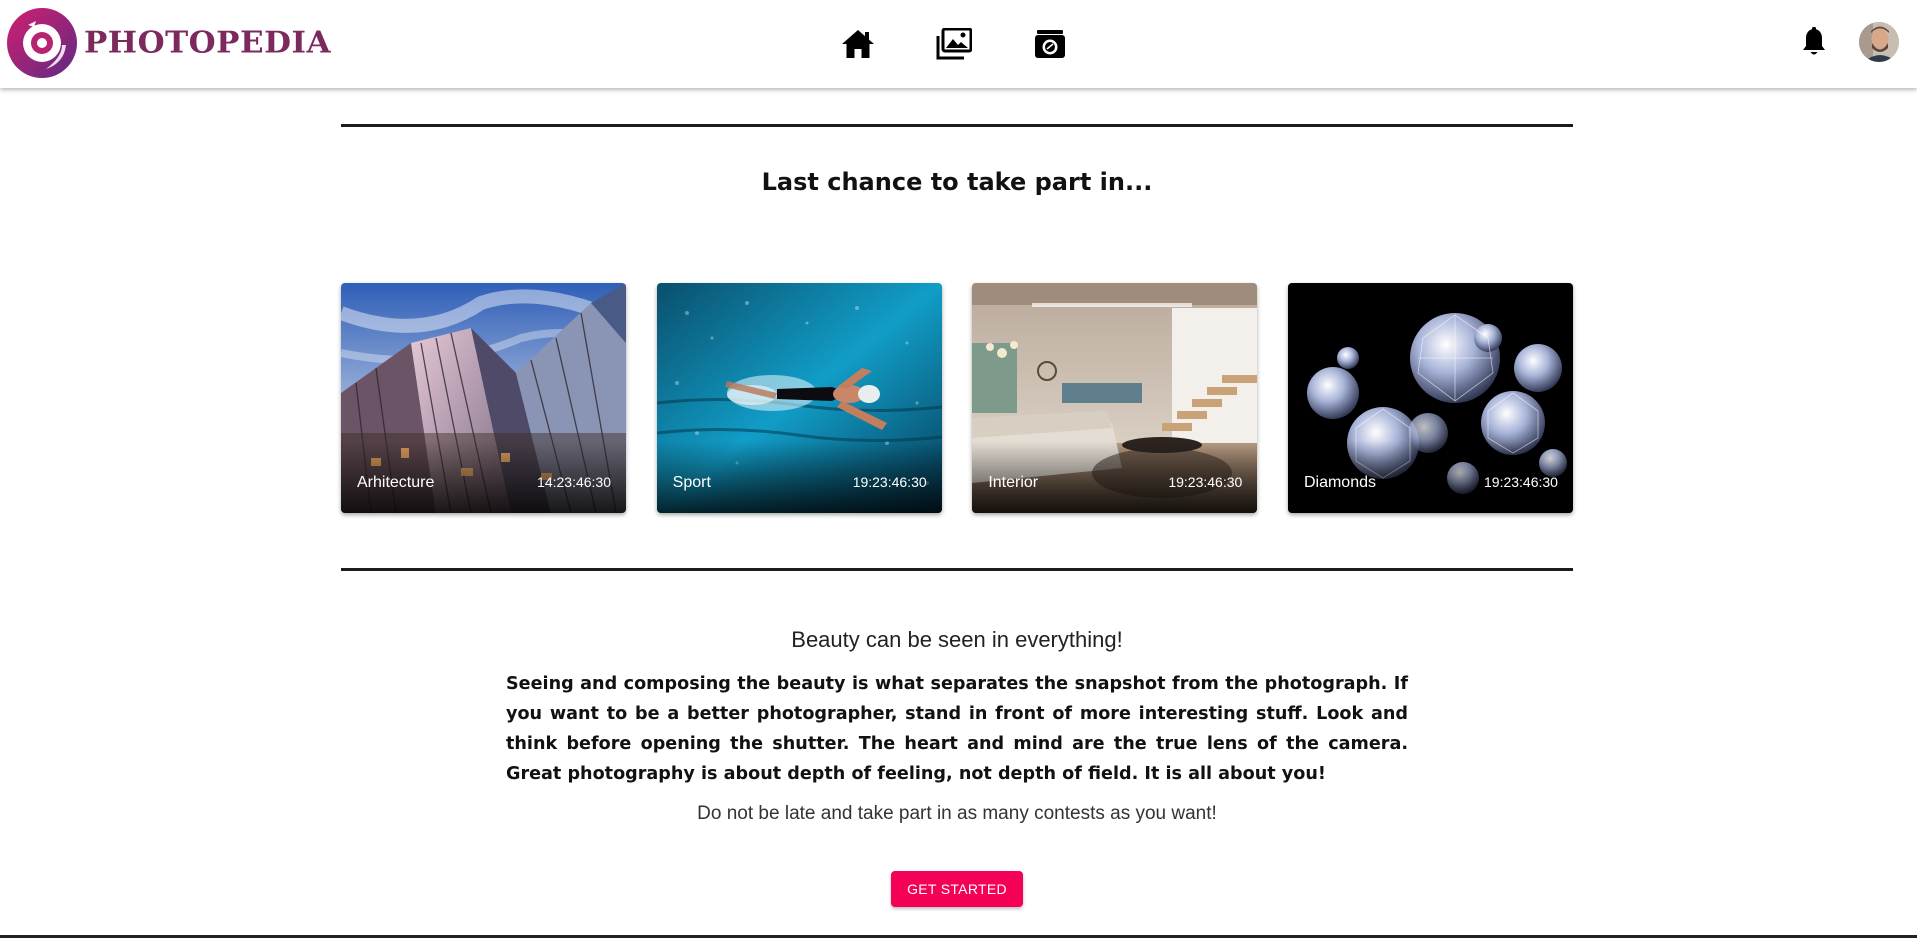  Describe the element at coordinates (1849, 42) in the screenshot. I see `user-tools` at that location.